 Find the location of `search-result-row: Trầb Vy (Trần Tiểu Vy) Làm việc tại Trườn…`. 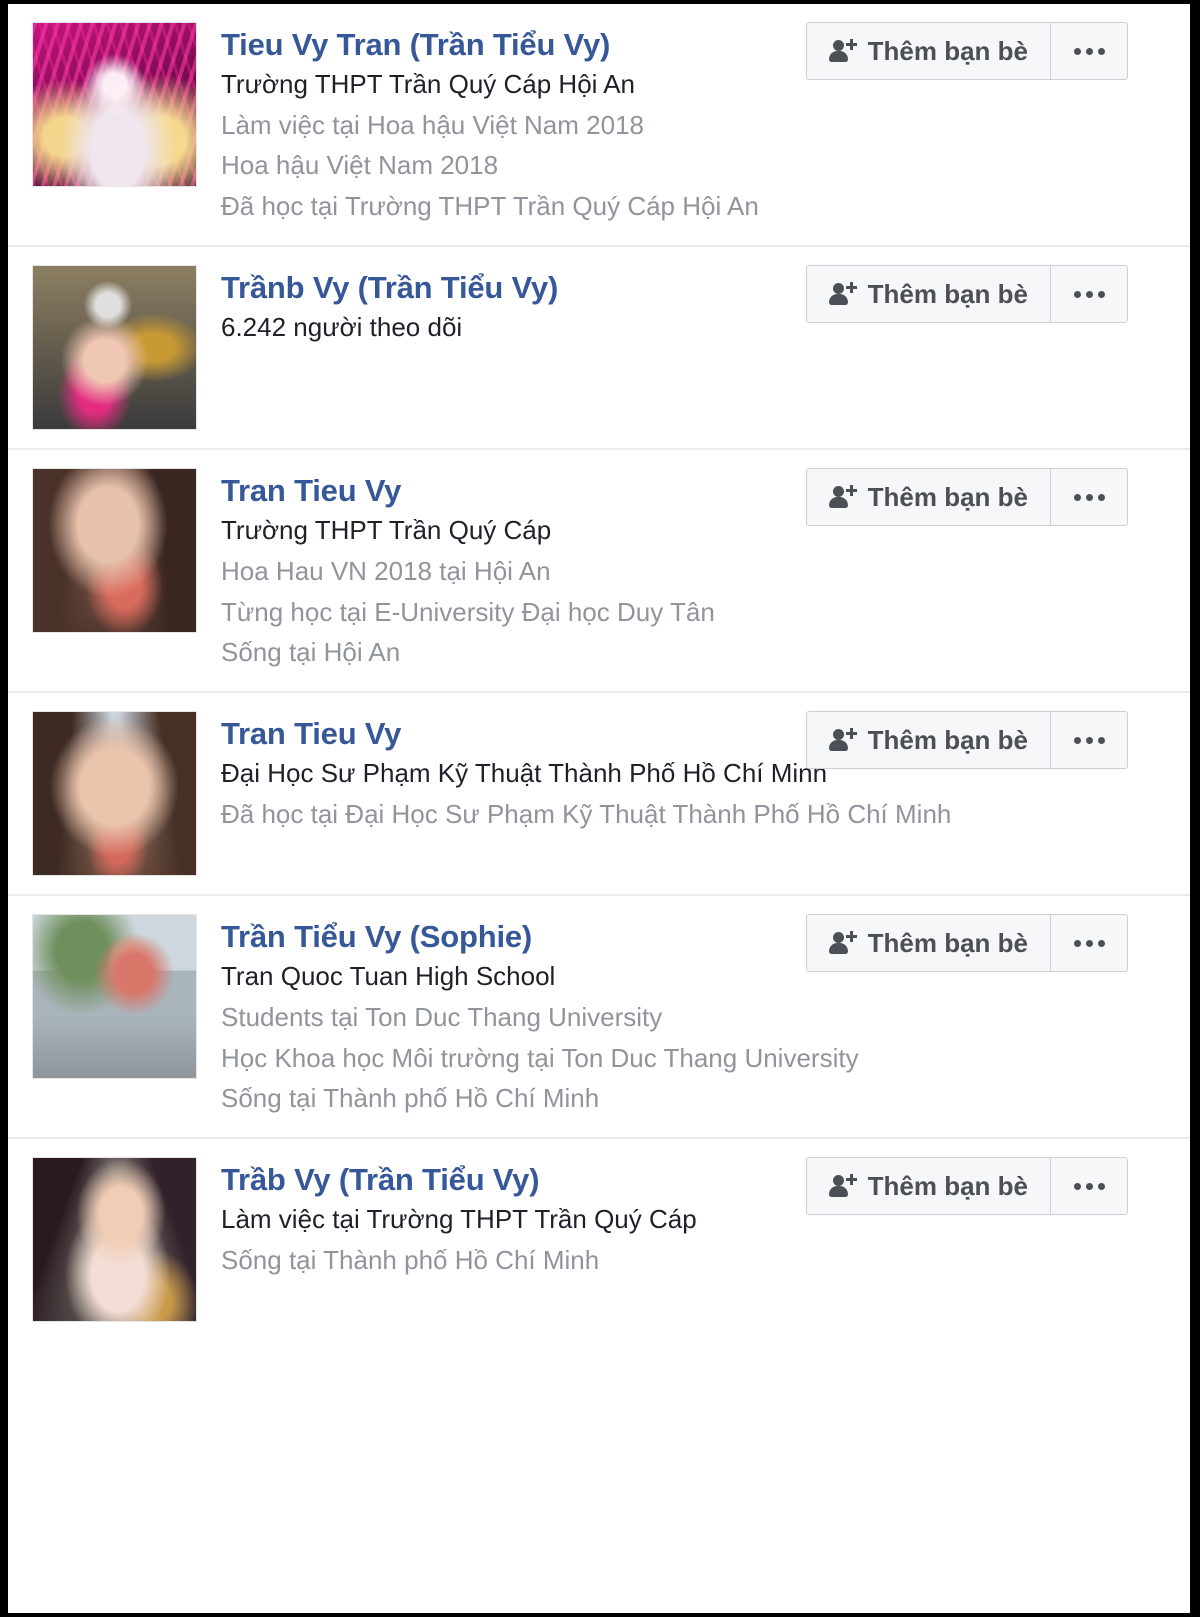

search-result-row: Trầb Vy (Trần Tiểu Vy) Làm việc tại Trườn… is located at coordinates (599, 1240).